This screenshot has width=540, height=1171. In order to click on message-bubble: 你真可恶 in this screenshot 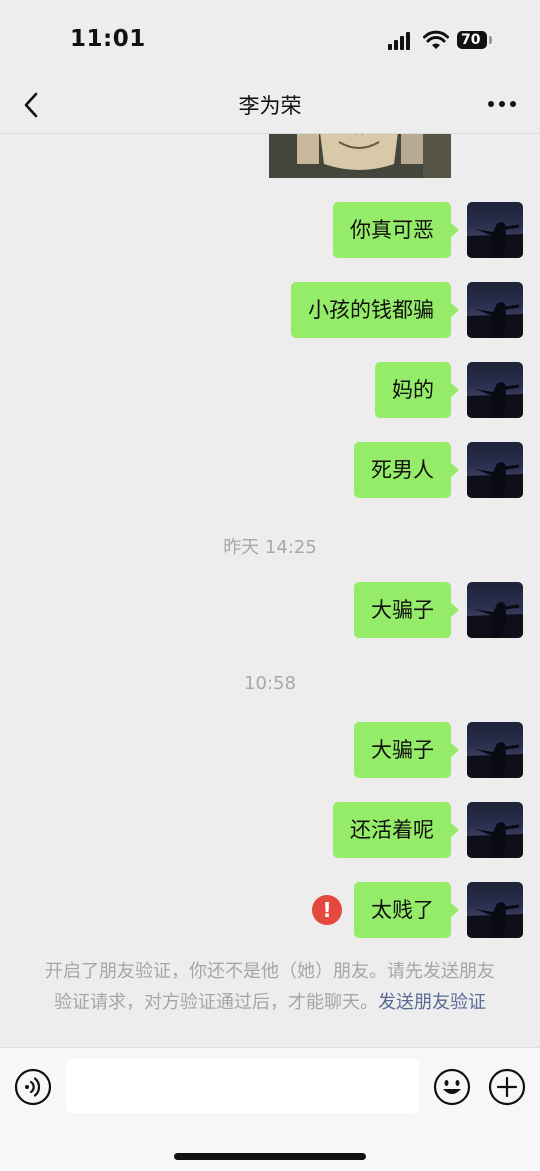, I will do `click(396, 230)`.